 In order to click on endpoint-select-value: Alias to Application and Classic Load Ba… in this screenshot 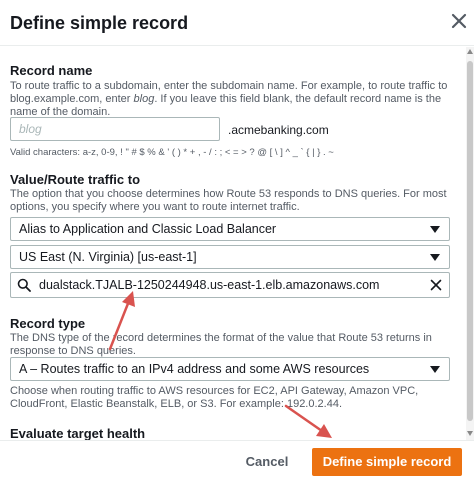, I will do `click(148, 229)`.